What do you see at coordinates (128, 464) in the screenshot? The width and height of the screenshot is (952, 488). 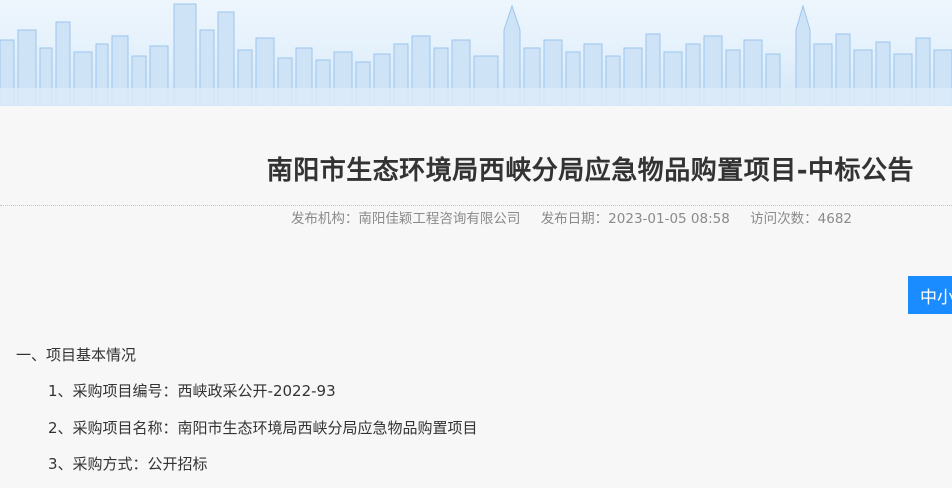 I see `list-item: 3、采购方式：公开招标` at bounding box center [128, 464].